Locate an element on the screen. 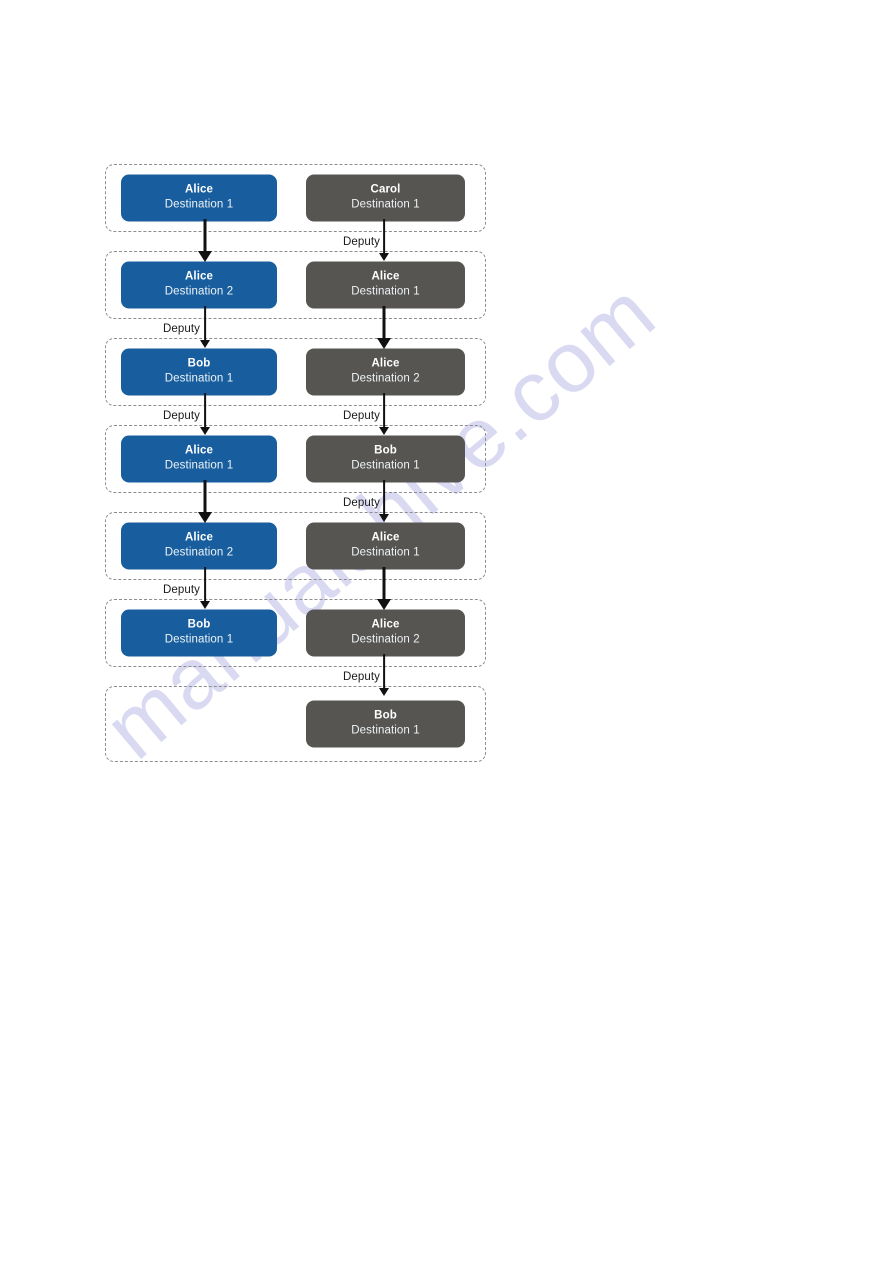 The width and height of the screenshot is (893, 1263). edge-label-right-1-2: Deputy is located at coordinates (362, 242).